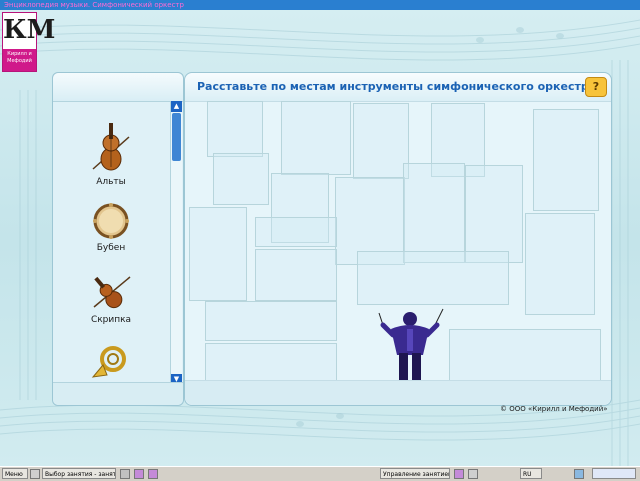 Image resolution: width=640 pixels, height=481 pixels. Describe the element at coordinates (411, 345) in the screenshot. I see `conductor-figure` at that location.